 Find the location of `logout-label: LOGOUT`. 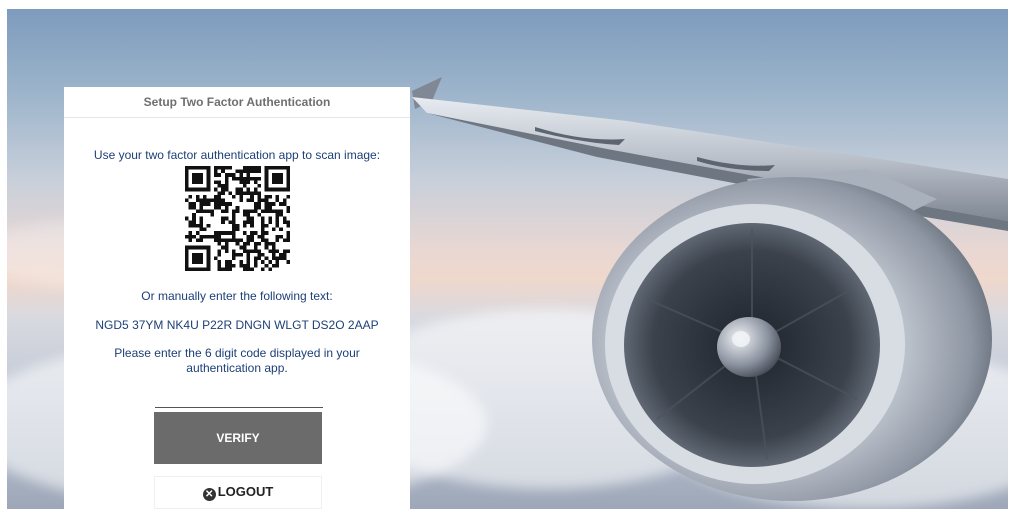

logout-label: LOGOUT is located at coordinates (245, 491).